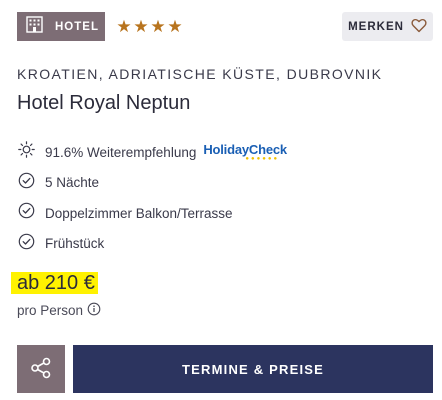 Image resolution: width=442 pixels, height=400 pixels. I want to click on merken-label: MERKEN, so click(376, 26).